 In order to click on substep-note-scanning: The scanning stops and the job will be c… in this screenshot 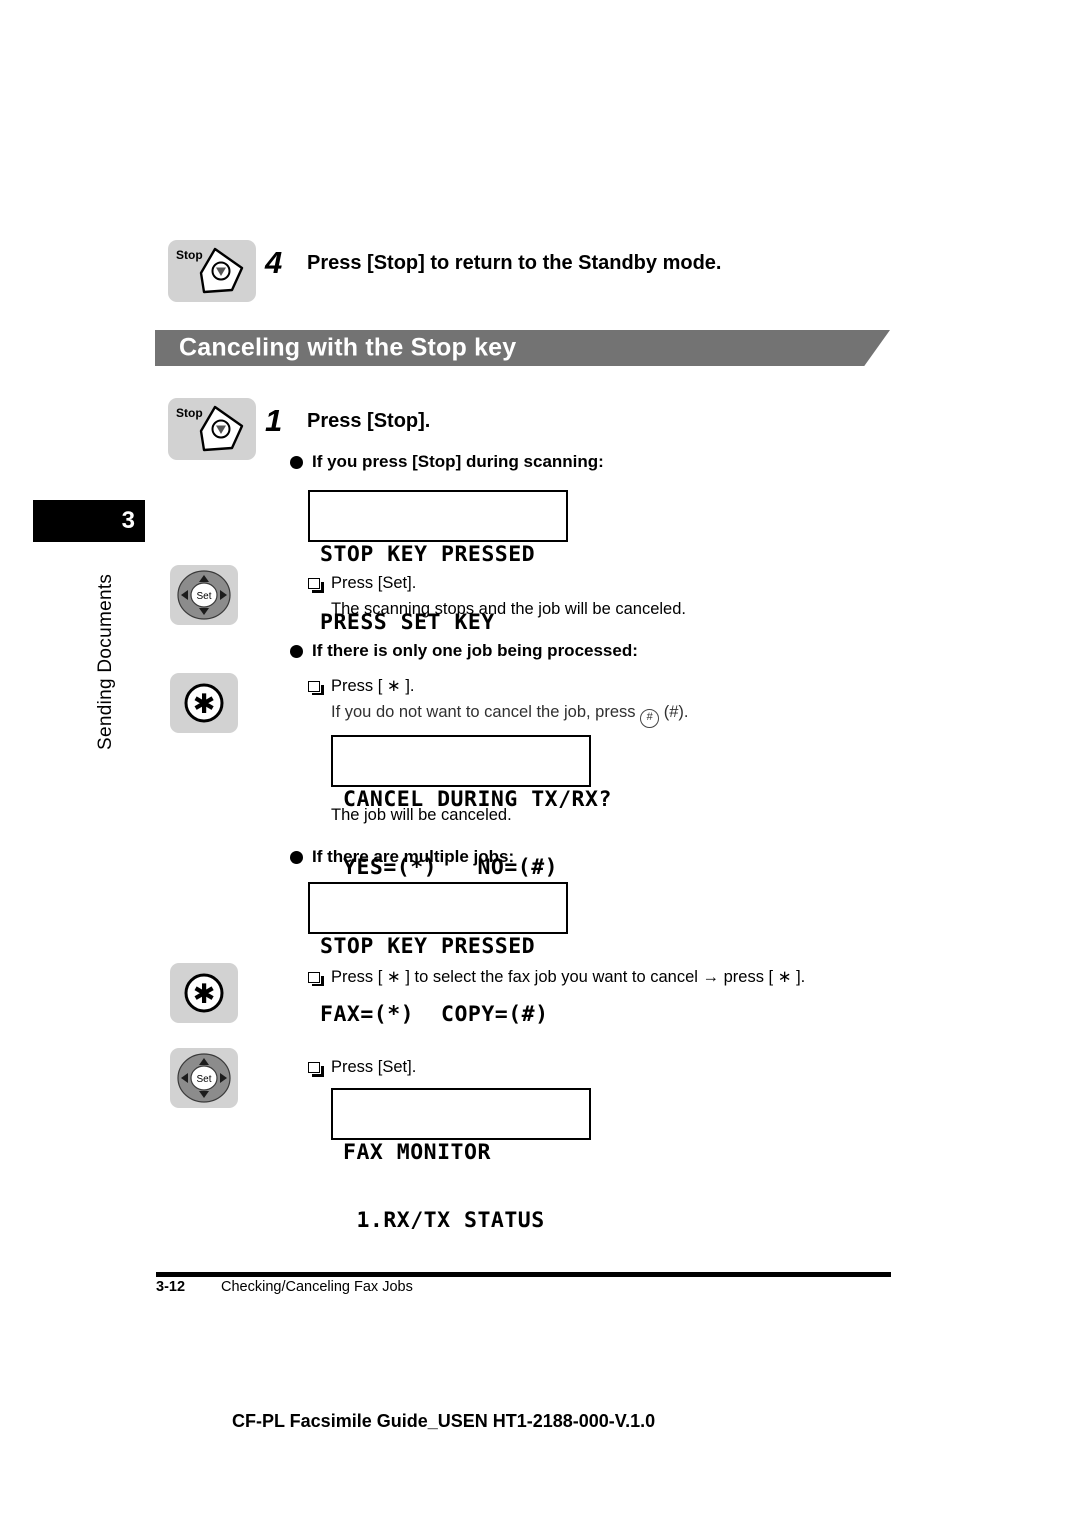, I will do `click(508, 609)`.